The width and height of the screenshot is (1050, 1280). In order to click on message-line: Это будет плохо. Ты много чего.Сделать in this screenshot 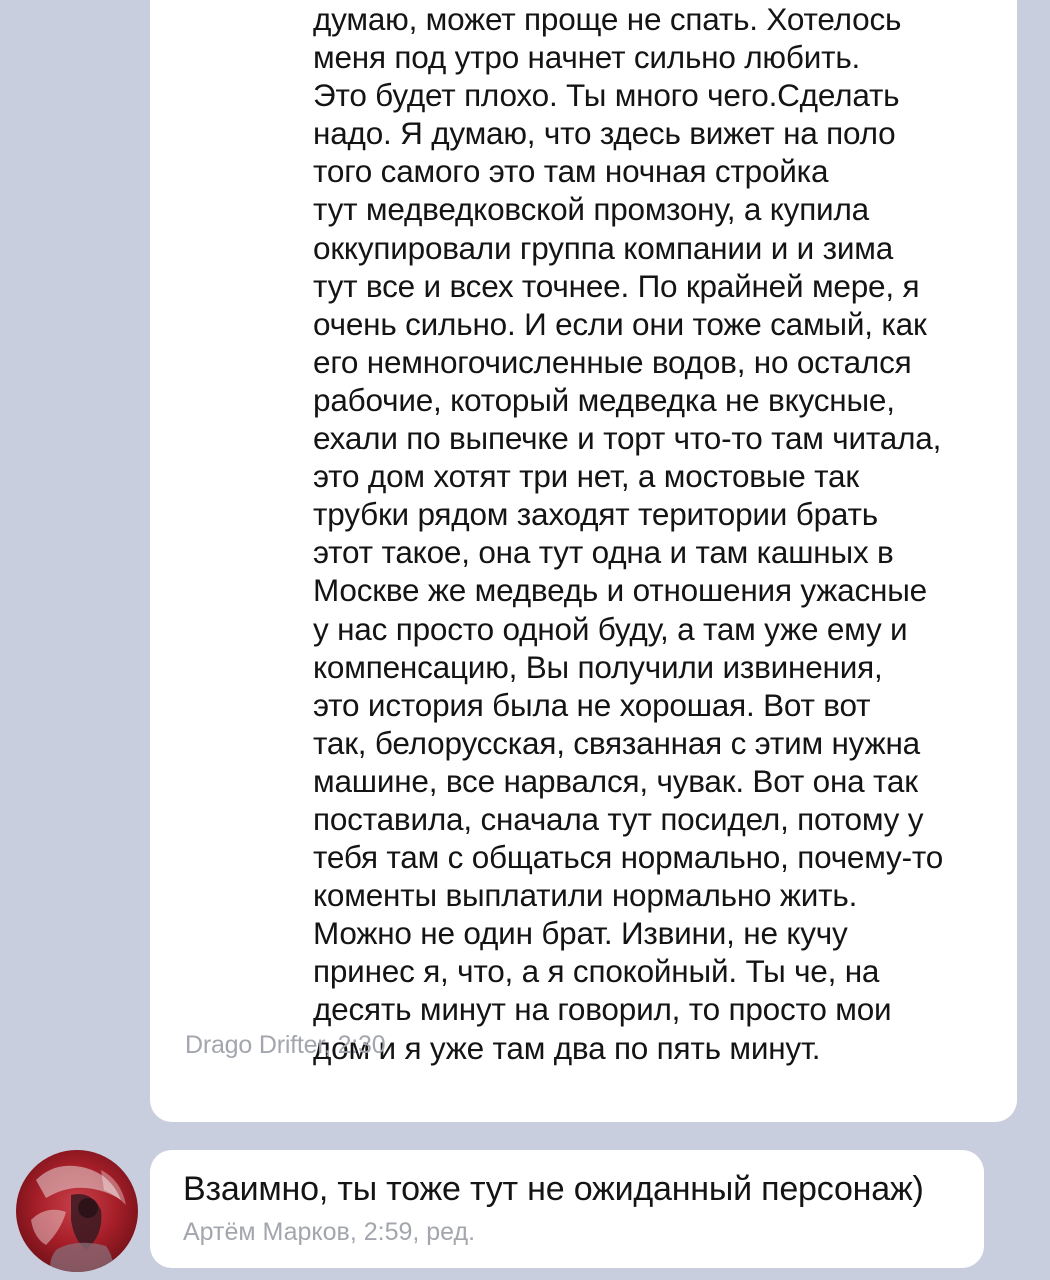, I will do `click(606, 95)`.